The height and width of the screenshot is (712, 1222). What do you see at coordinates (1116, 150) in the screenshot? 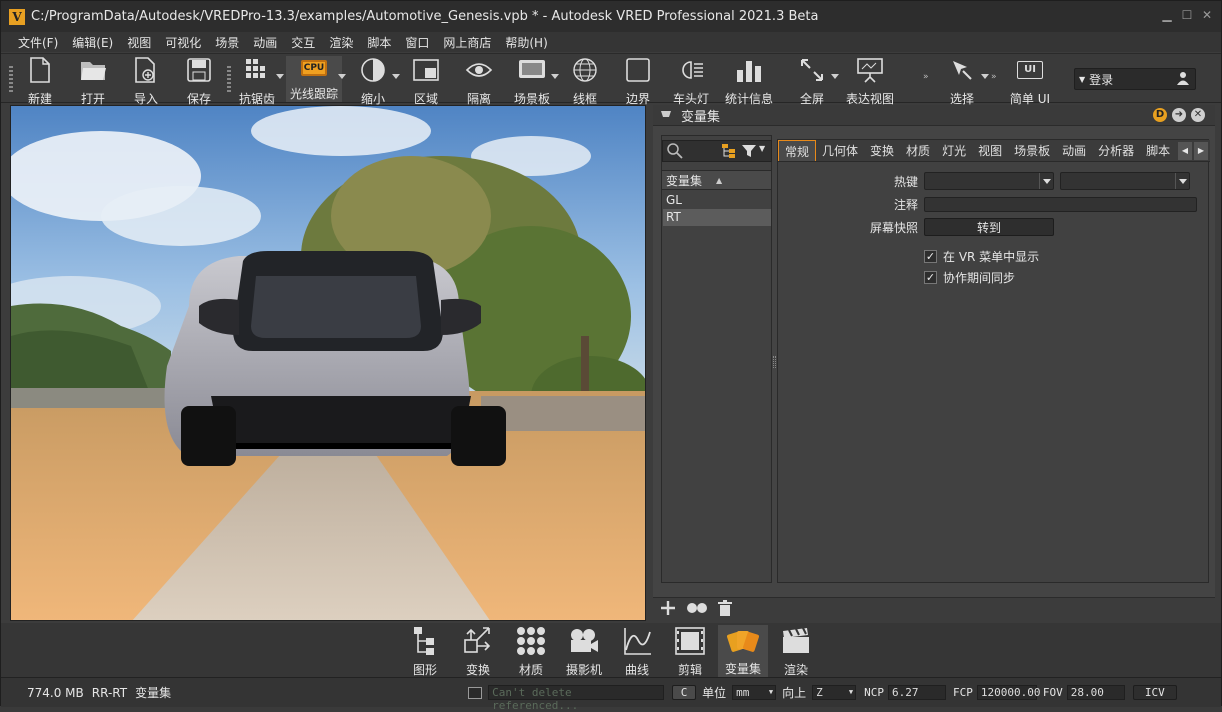
I see `tab-analyzer: 分析器` at bounding box center [1116, 150].